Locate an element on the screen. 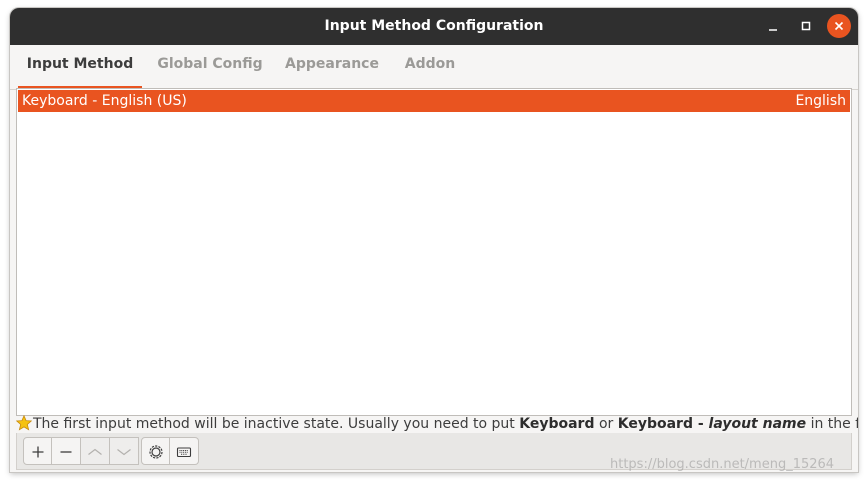 Image resolution: width=868 pixels, height=486 pixels. move-down-button is located at coordinates (124, 451).